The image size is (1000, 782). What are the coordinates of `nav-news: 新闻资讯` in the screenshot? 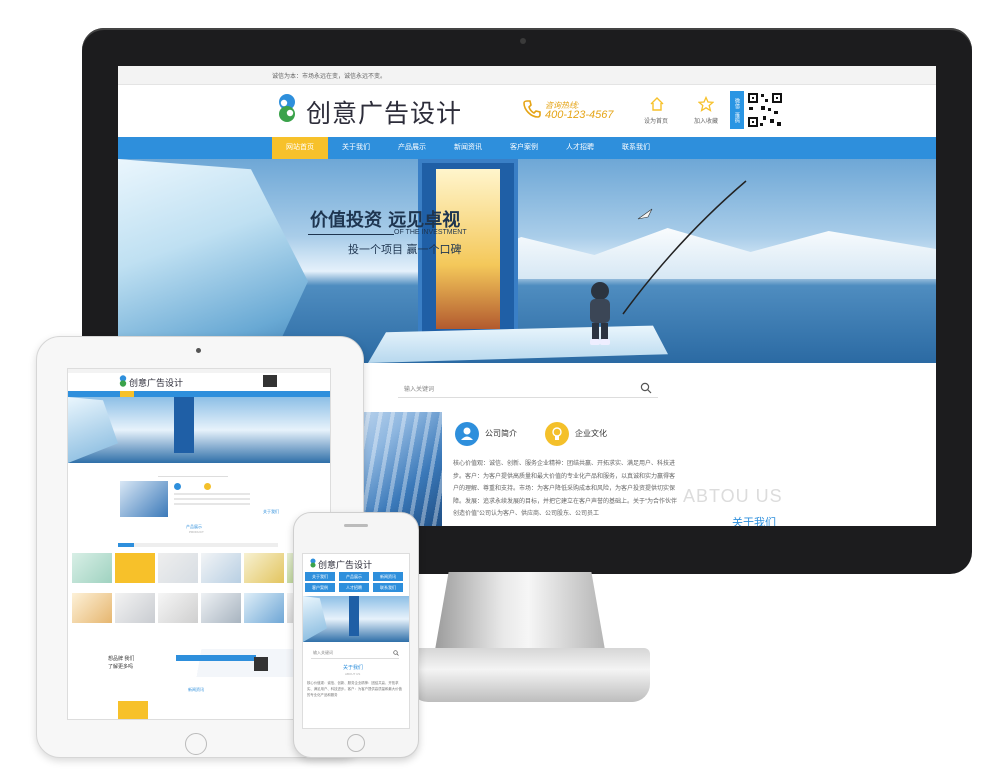 It's located at (468, 148).